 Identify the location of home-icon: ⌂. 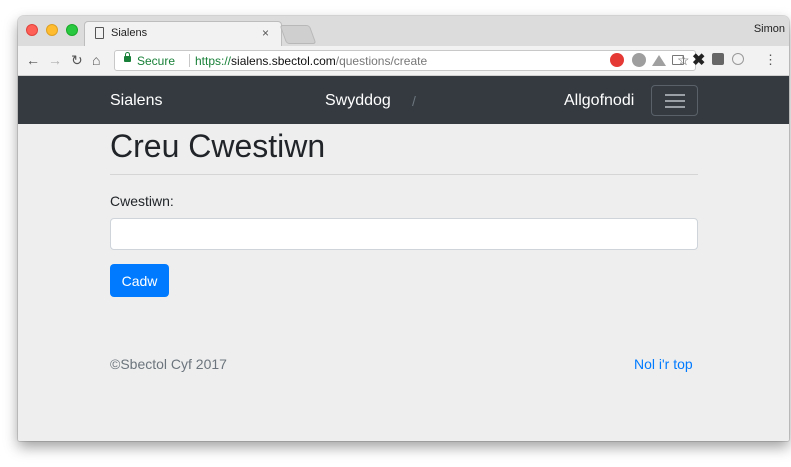
(96, 60).